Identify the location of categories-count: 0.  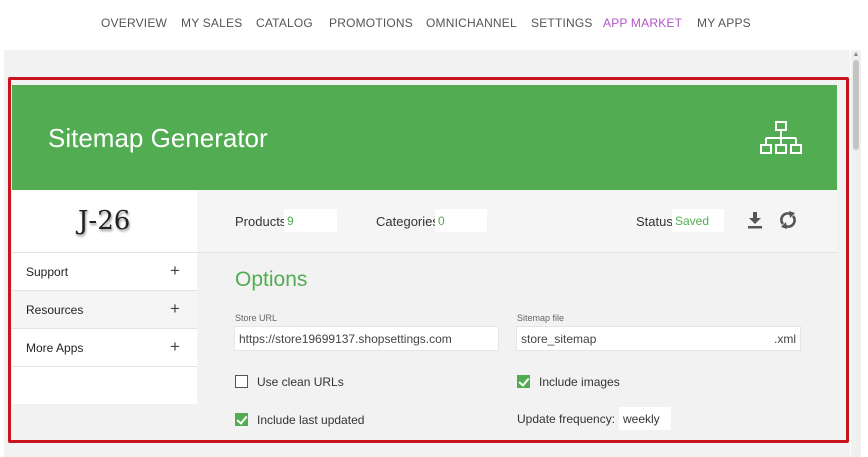
(461, 220).